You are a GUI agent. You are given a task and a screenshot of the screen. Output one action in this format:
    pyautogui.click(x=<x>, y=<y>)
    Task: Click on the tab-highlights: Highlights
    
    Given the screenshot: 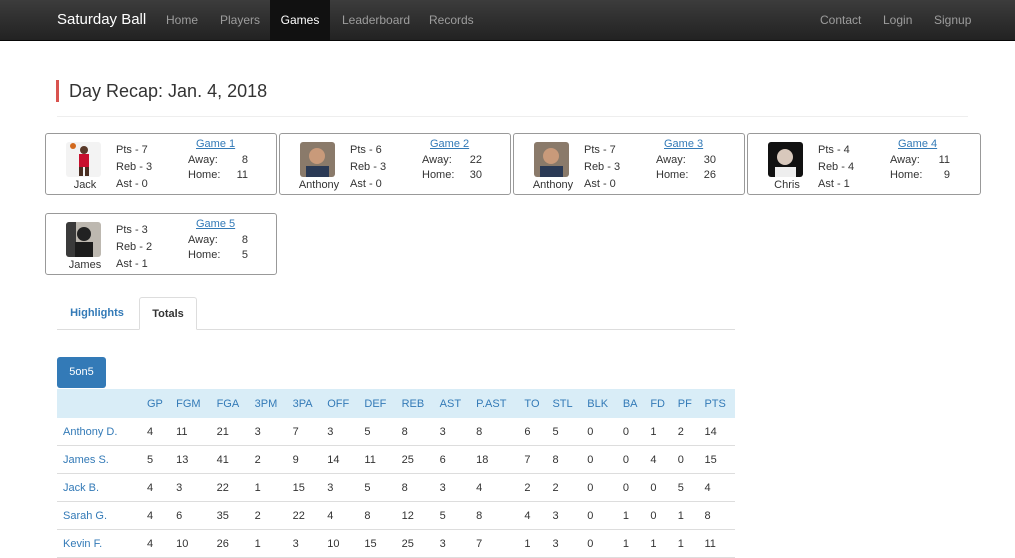 What is the action you would take?
    pyautogui.click(x=97, y=313)
    